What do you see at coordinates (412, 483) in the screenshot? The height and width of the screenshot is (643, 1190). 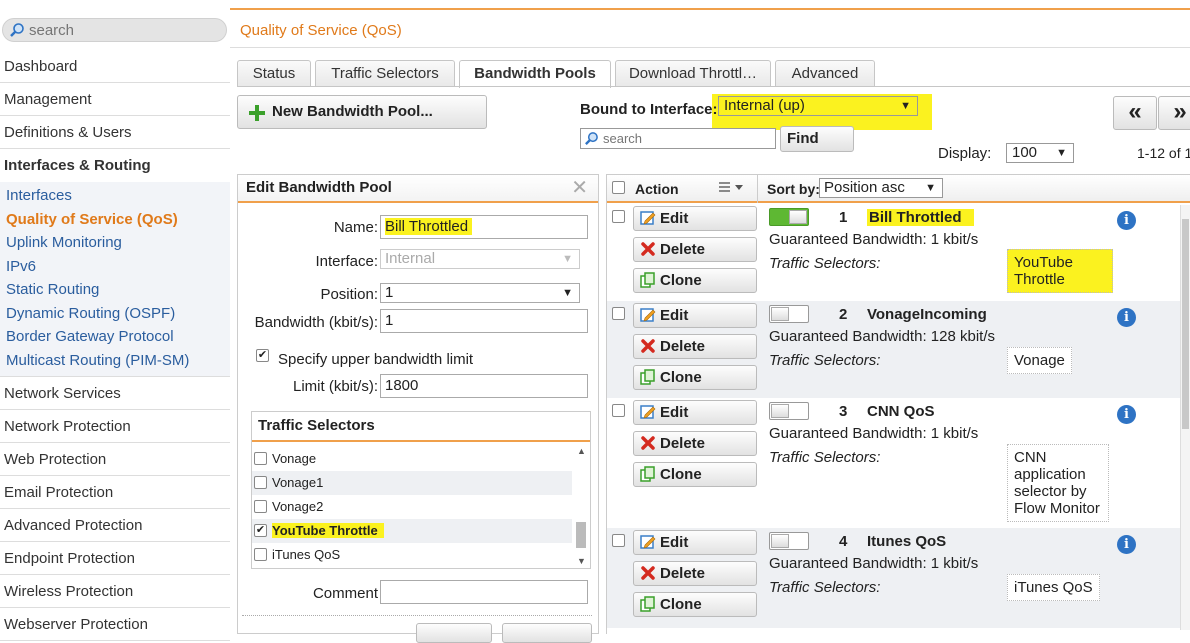 I see `ts-item-vonage1: Vonage1` at bounding box center [412, 483].